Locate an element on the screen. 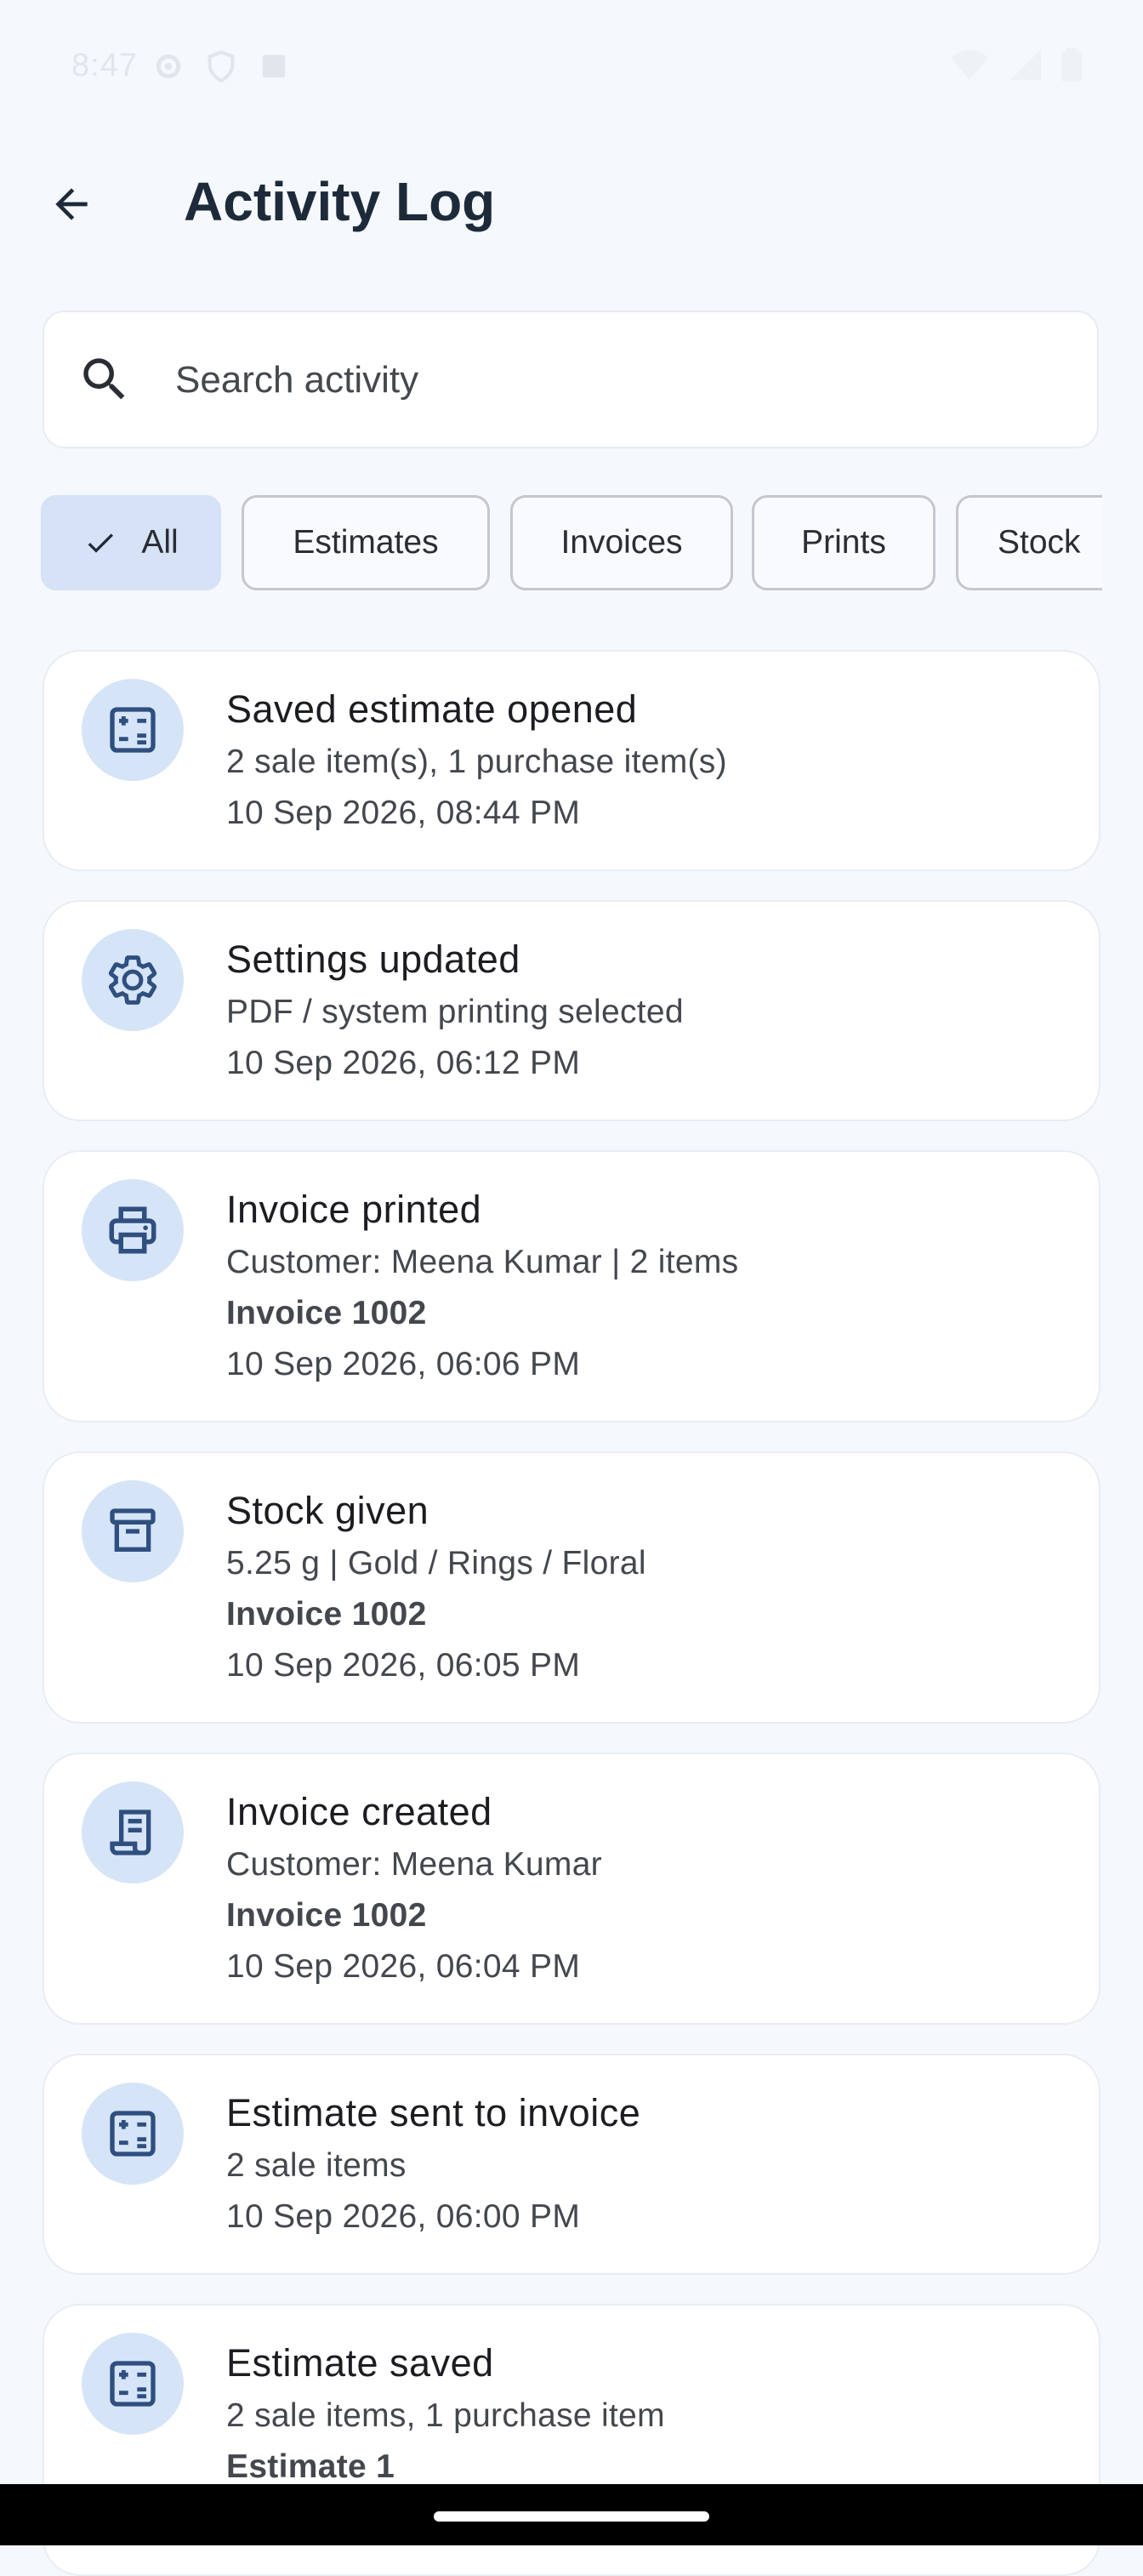  filter-chip-invoices: Invoices is located at coordinates (621, 542).